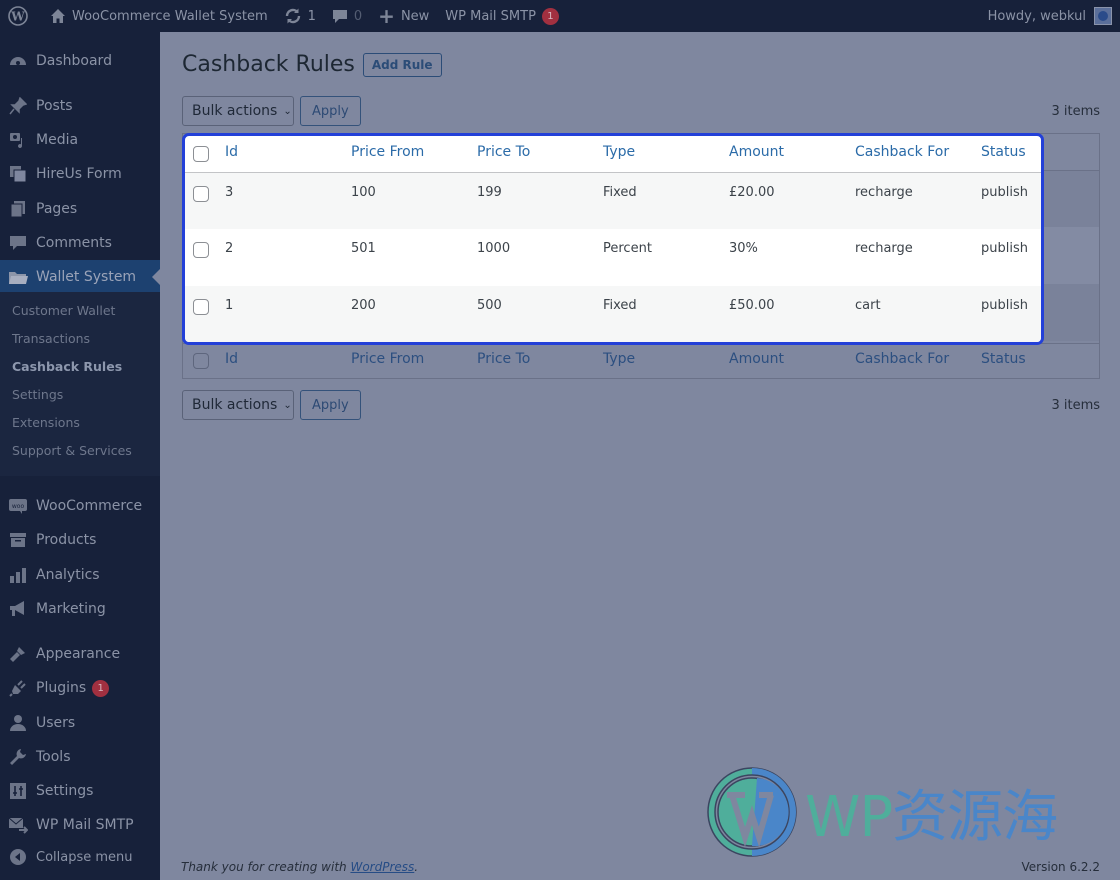 The image size is (1120, 880). I want to click on menu-label: WooCommerce, so click(89, 506).